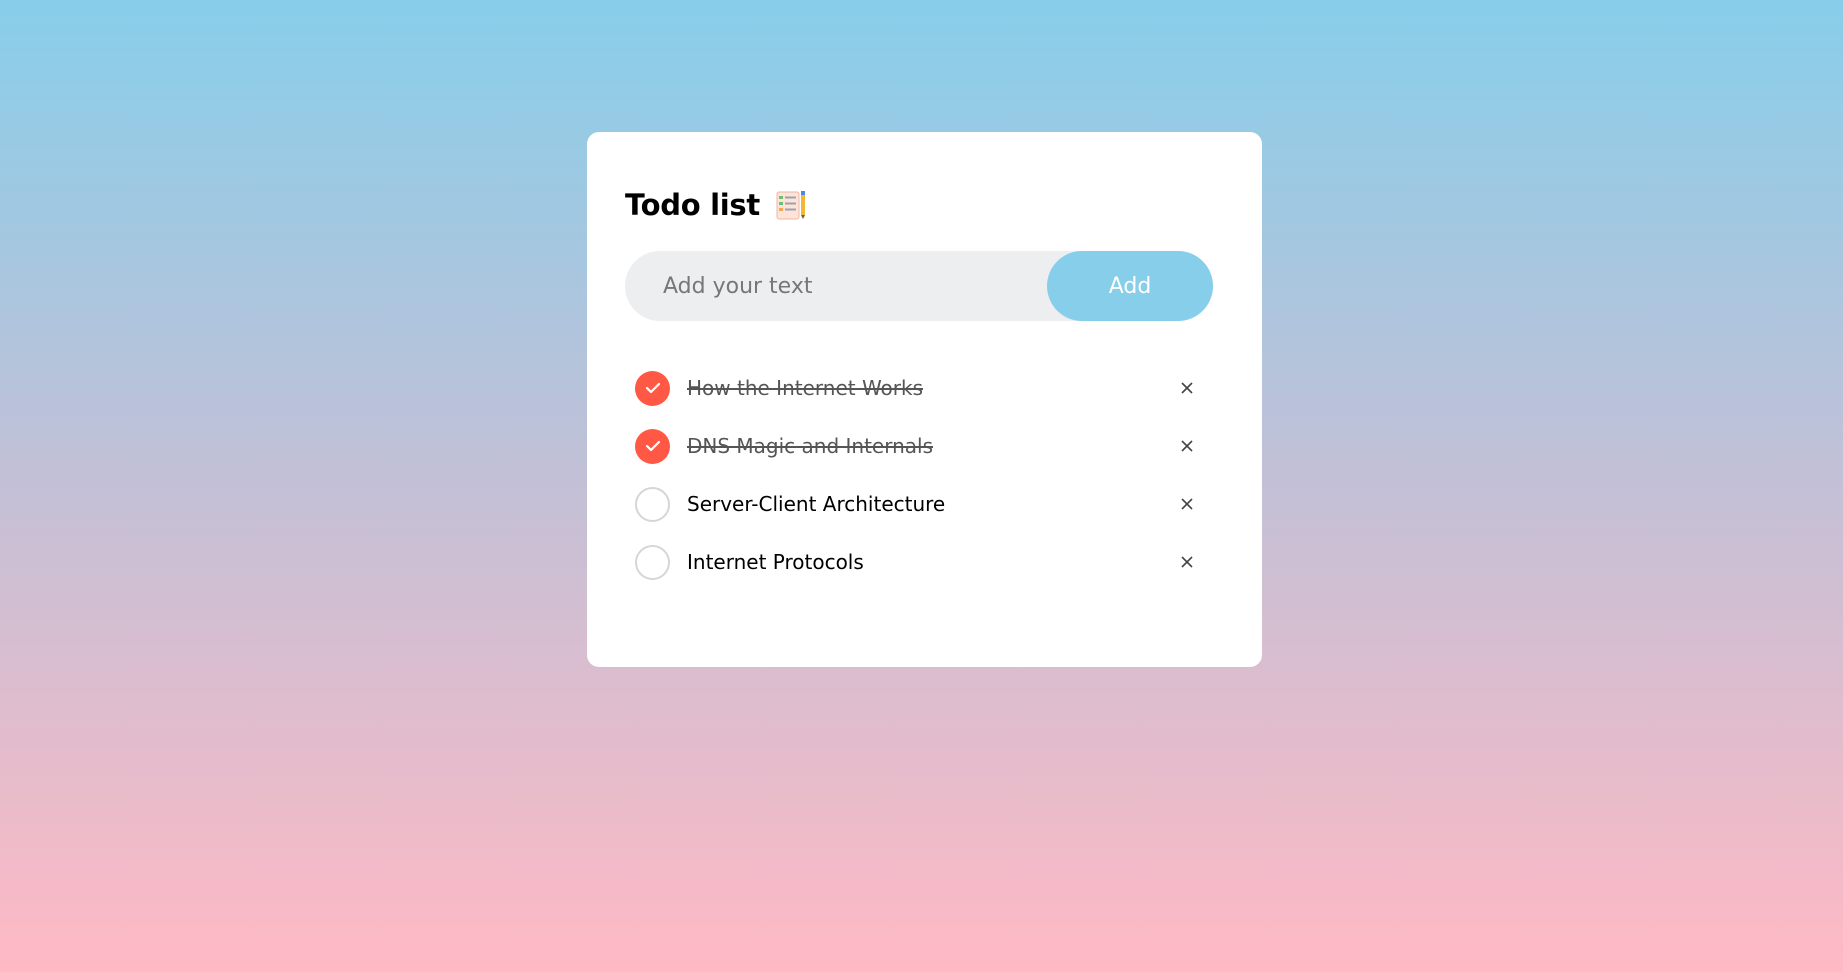  What do you see at coordinates (791, 205) in the screenshot?
I see `notepad-checklist-icon` at bounding box center [791, 205].